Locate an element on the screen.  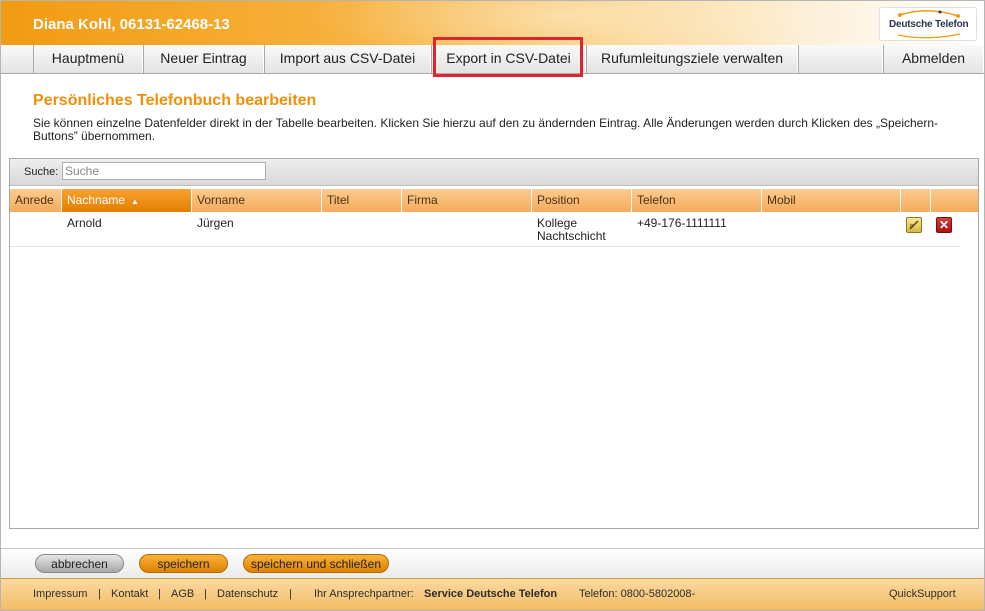
column-label: Anrede is located at coordinates (34, 200).